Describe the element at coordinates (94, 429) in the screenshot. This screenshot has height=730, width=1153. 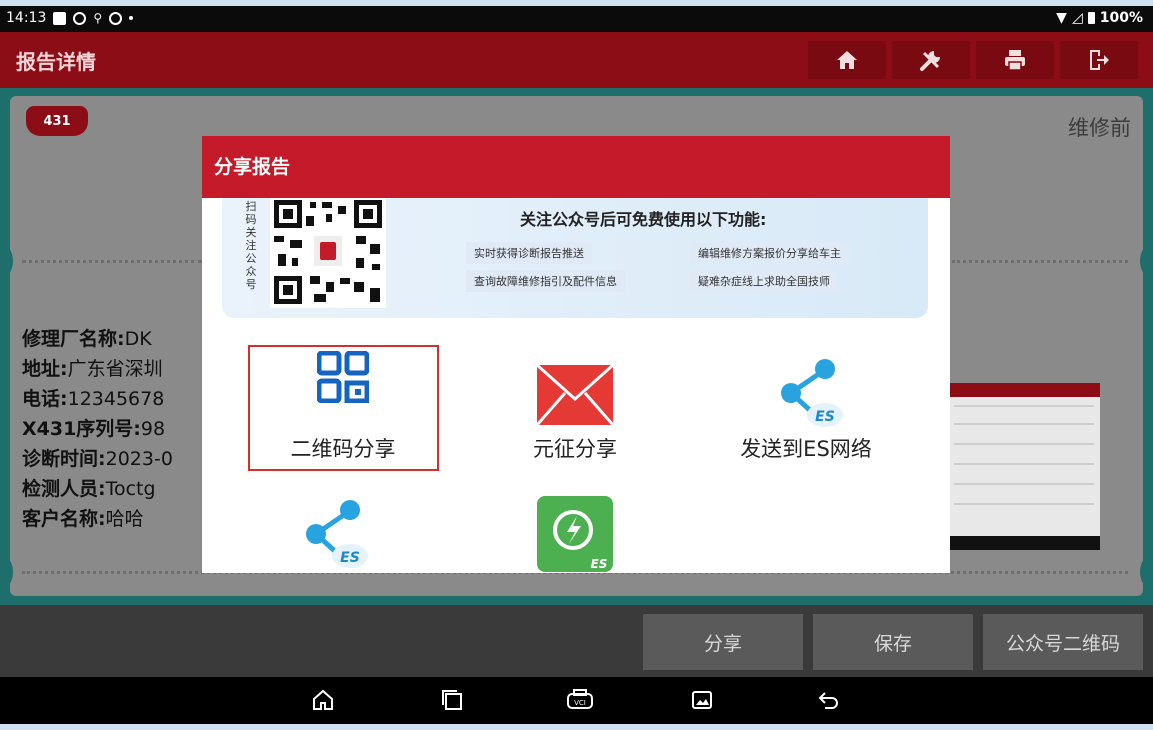
I see `info-row: X431序列号:98` at that location.